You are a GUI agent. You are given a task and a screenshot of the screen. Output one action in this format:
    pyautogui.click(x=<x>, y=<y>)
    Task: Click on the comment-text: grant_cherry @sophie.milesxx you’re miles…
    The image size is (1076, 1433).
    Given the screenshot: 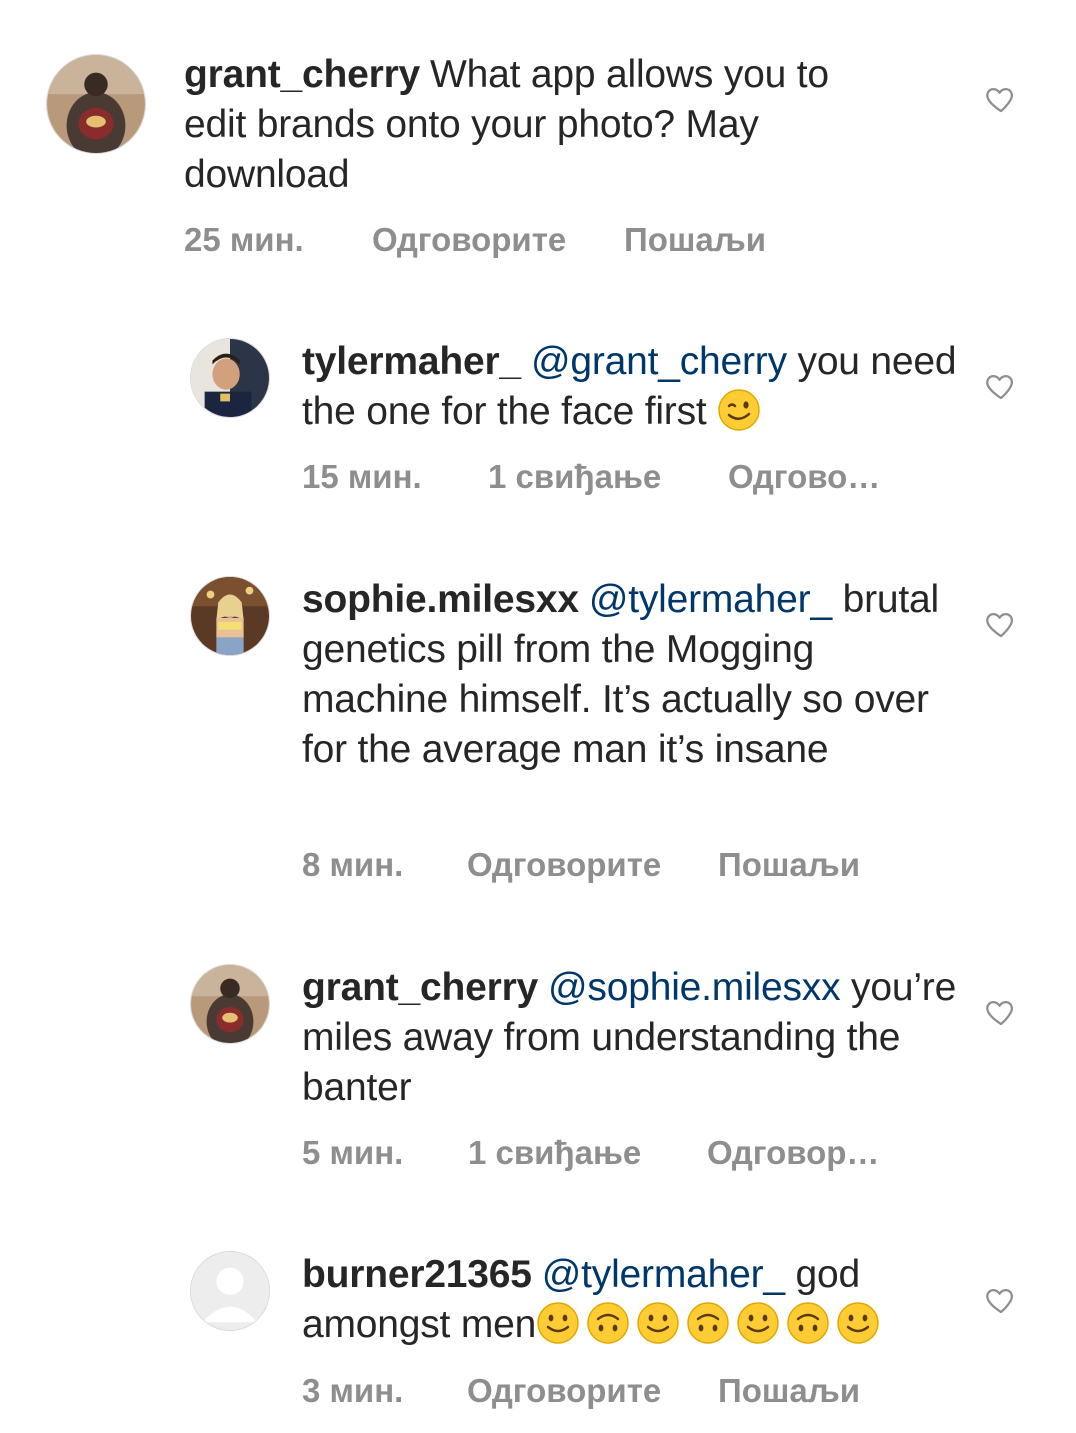 What is the action you would take?
    pyautogui.click(x=632, y=1038)
    